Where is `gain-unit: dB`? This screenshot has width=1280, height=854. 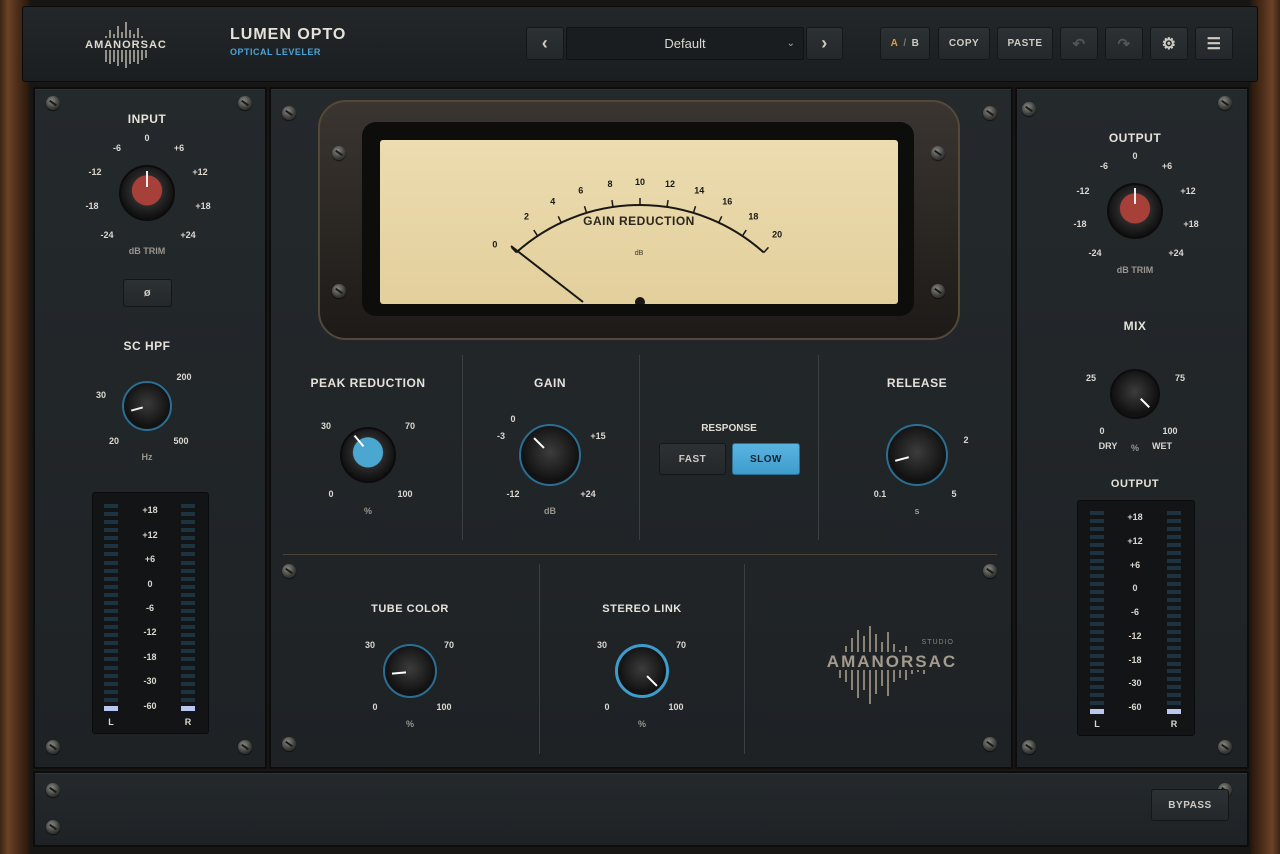
gain-unit: dB is located at coordinates (550, 511).